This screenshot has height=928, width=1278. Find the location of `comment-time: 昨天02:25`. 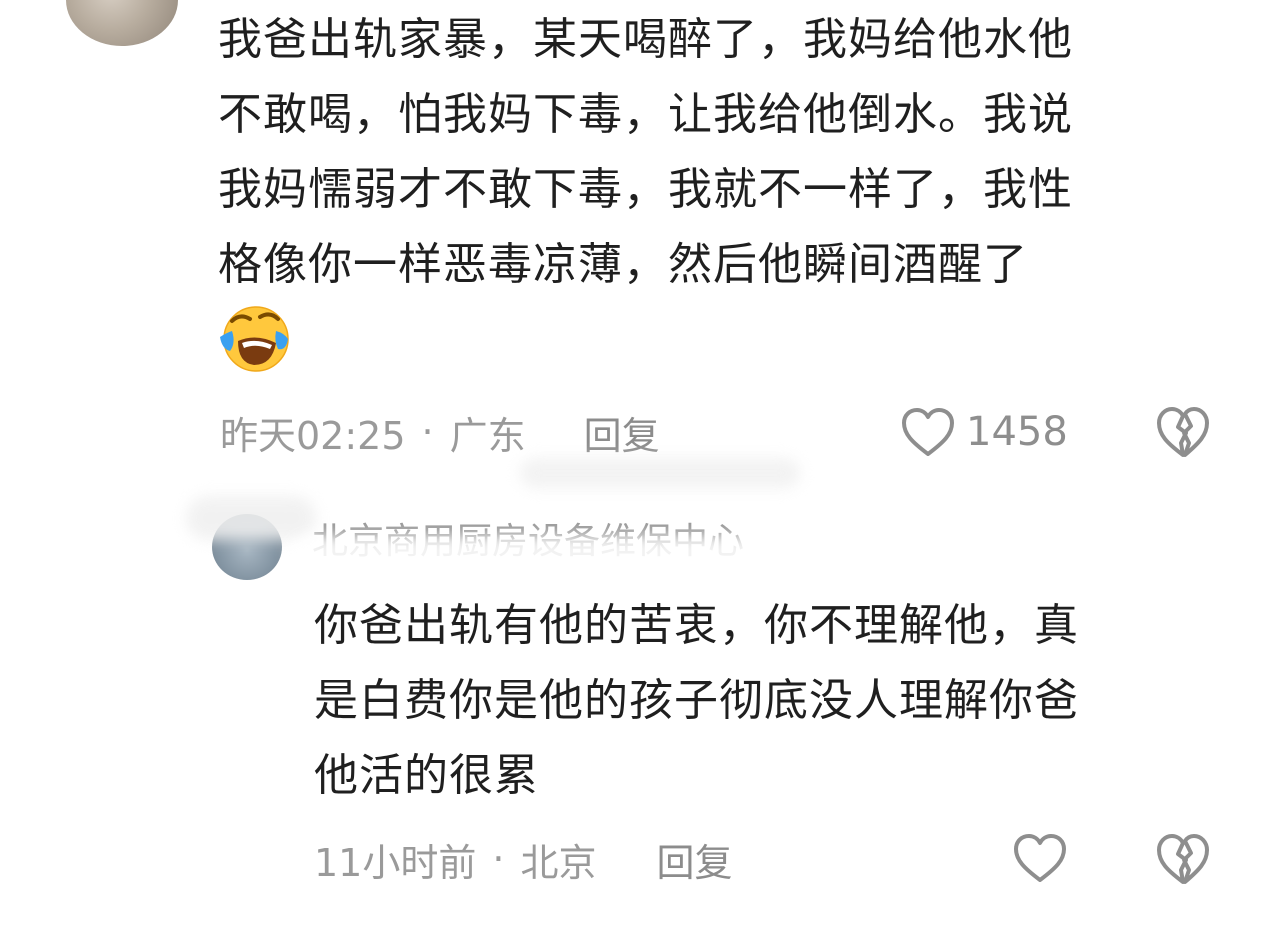

comment-time: 昨天02:25 is located at coordinates (313, 435).